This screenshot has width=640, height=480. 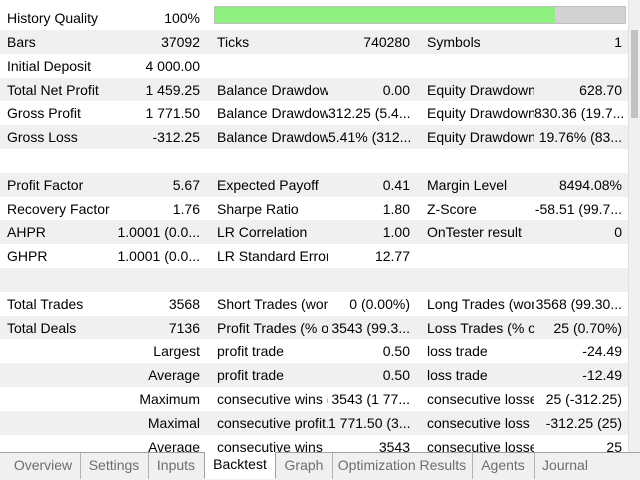 What do you see at coordinates (21, 42) in the screenshot?
I see `col1-label: Bars` at bounding box center [21, 42].